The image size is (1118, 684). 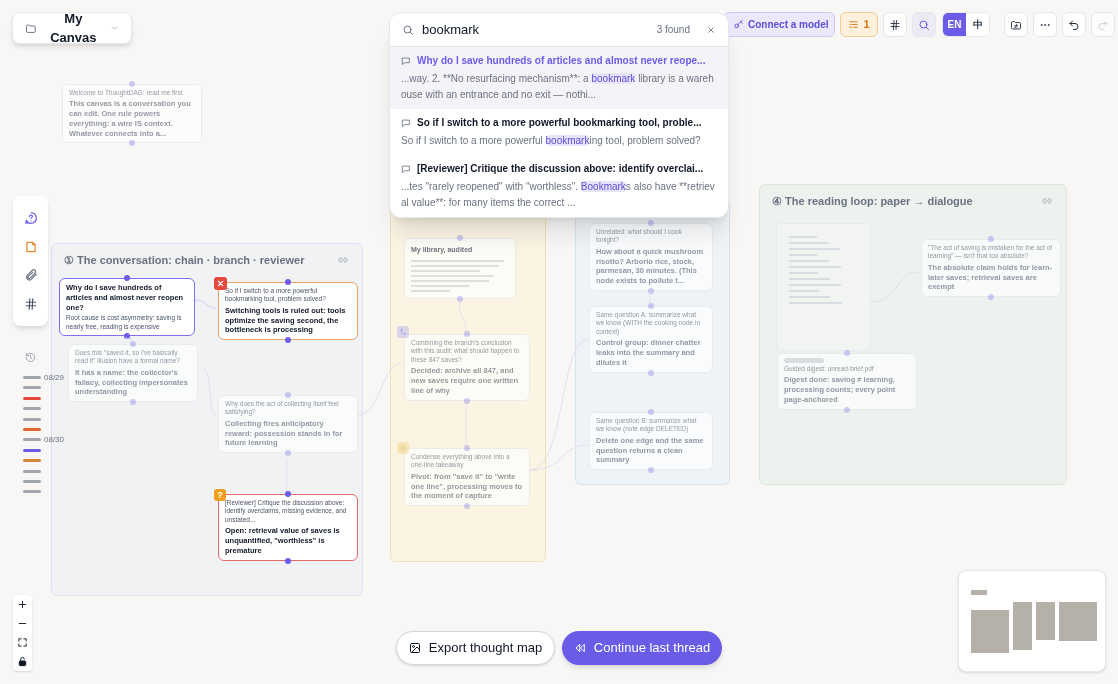 What do you see at coordinates (54, 378) in the screenshot?
I see `timeline-date: 08/29` at bounding box center [54, 378].